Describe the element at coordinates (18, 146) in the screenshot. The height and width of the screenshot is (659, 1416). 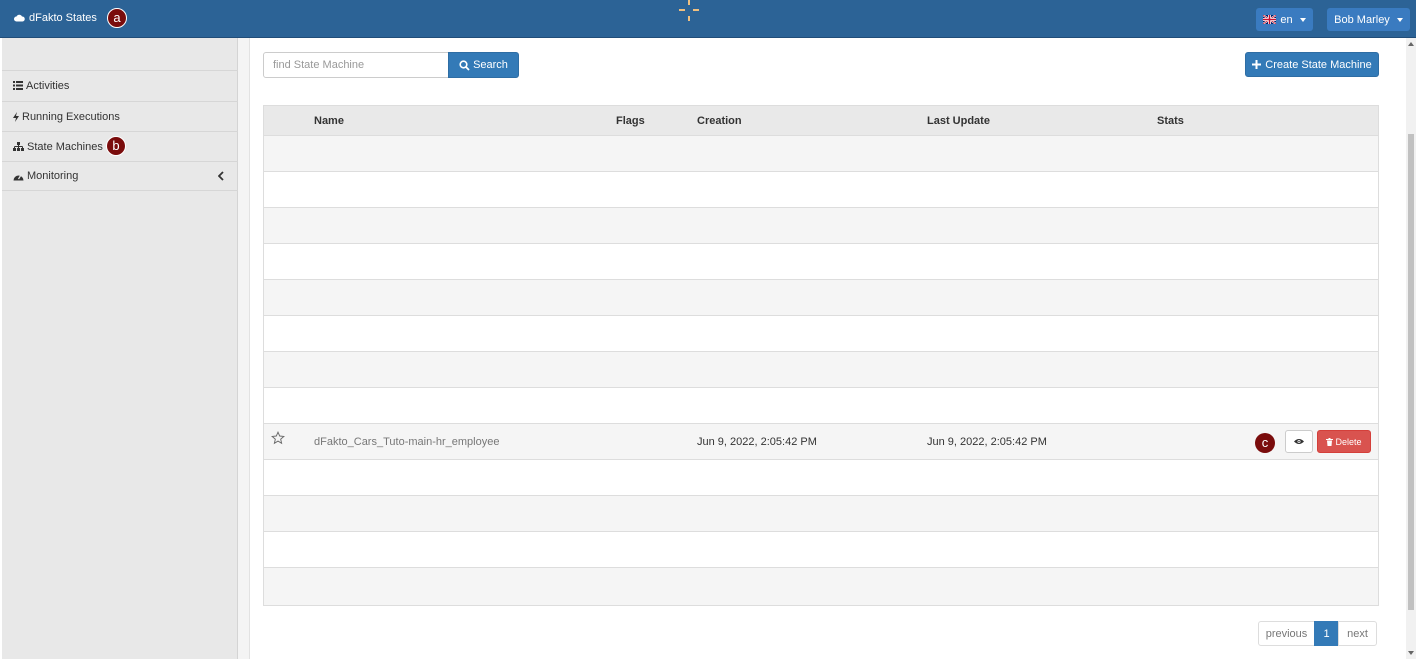
I see `sitemap-icon` at that location.